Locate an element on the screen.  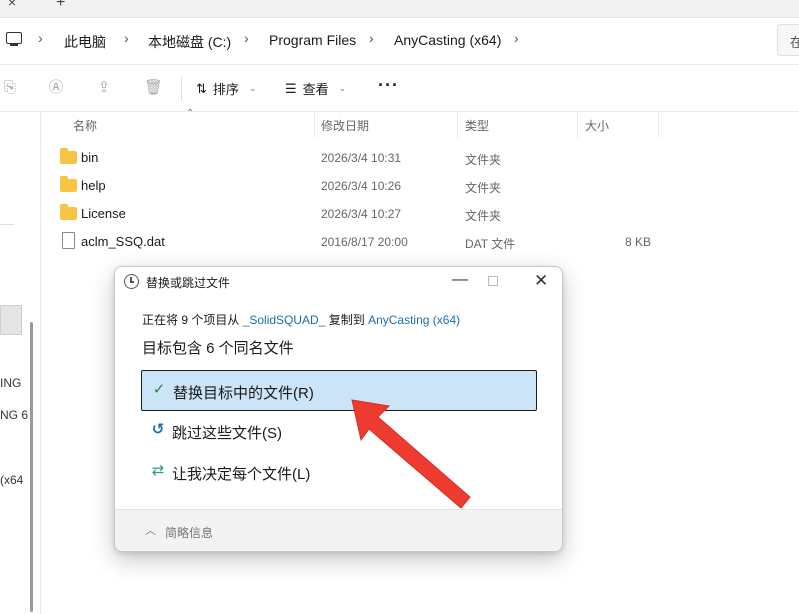
search-input: 在 is located at coordinates (788, 40).